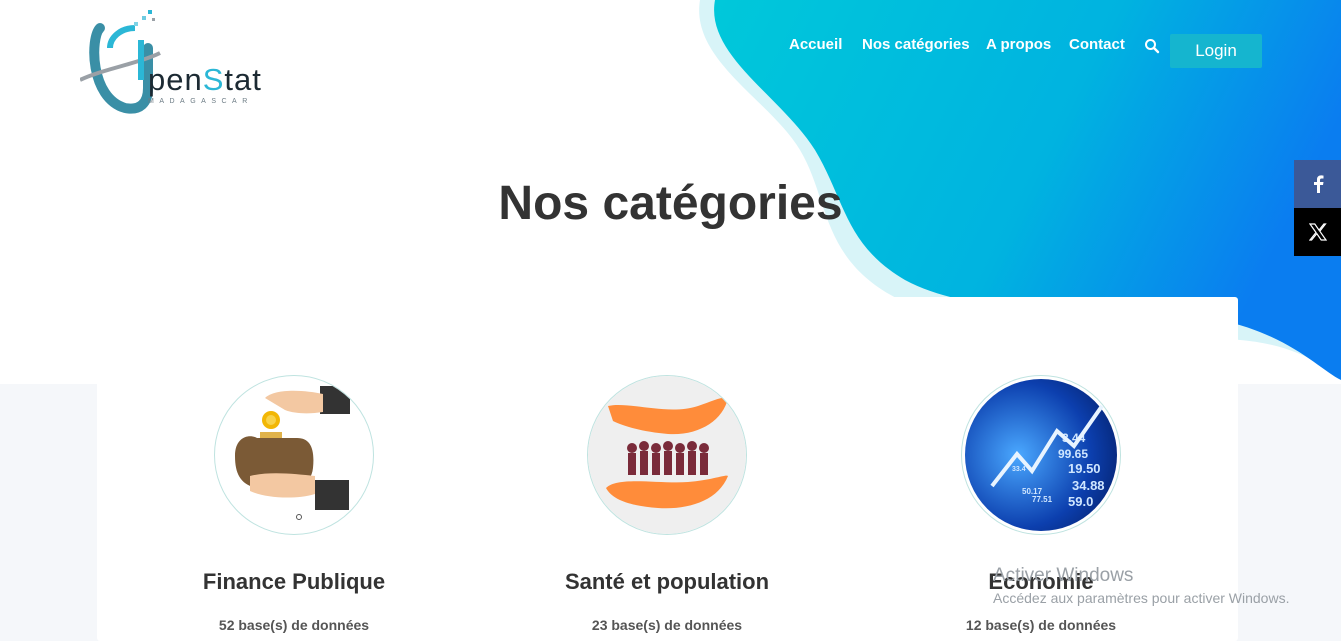  Describe the element at coordinates (1080, 501) in the screenshot. I see `svg-text: 59.0` at that location.